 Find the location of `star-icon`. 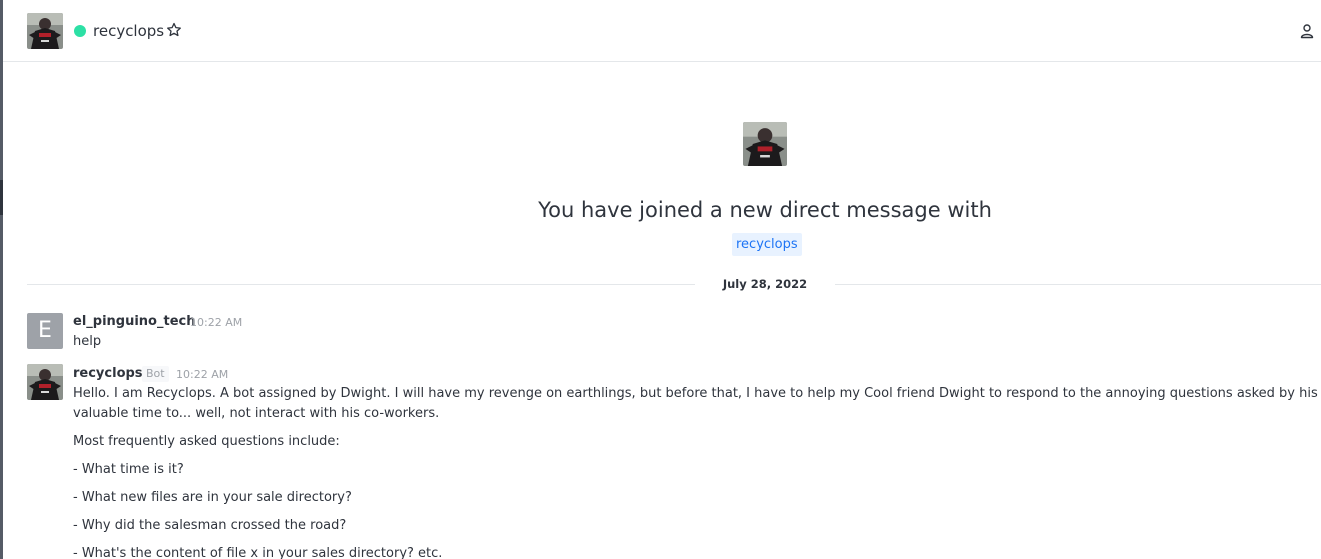

star-icon is located at coordinates (174, 30).